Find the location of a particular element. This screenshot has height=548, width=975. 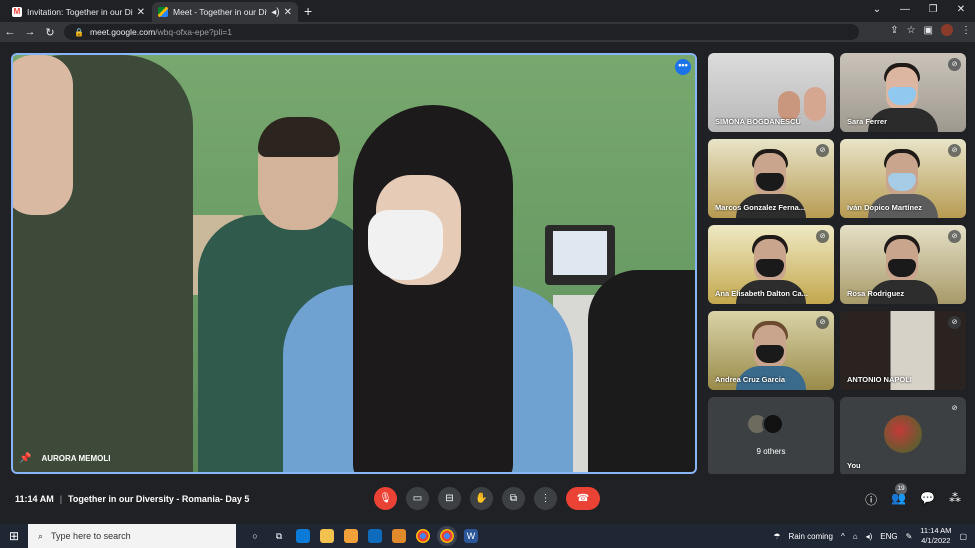

speaker-icon: ◂) is located at coordinates (275, 12).